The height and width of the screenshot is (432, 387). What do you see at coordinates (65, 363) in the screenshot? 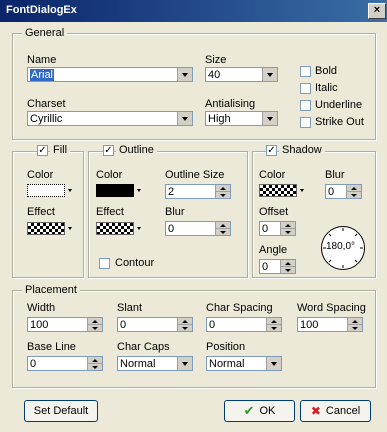
I see `base-line-spinner: 0` at bounding box center [65, 363].